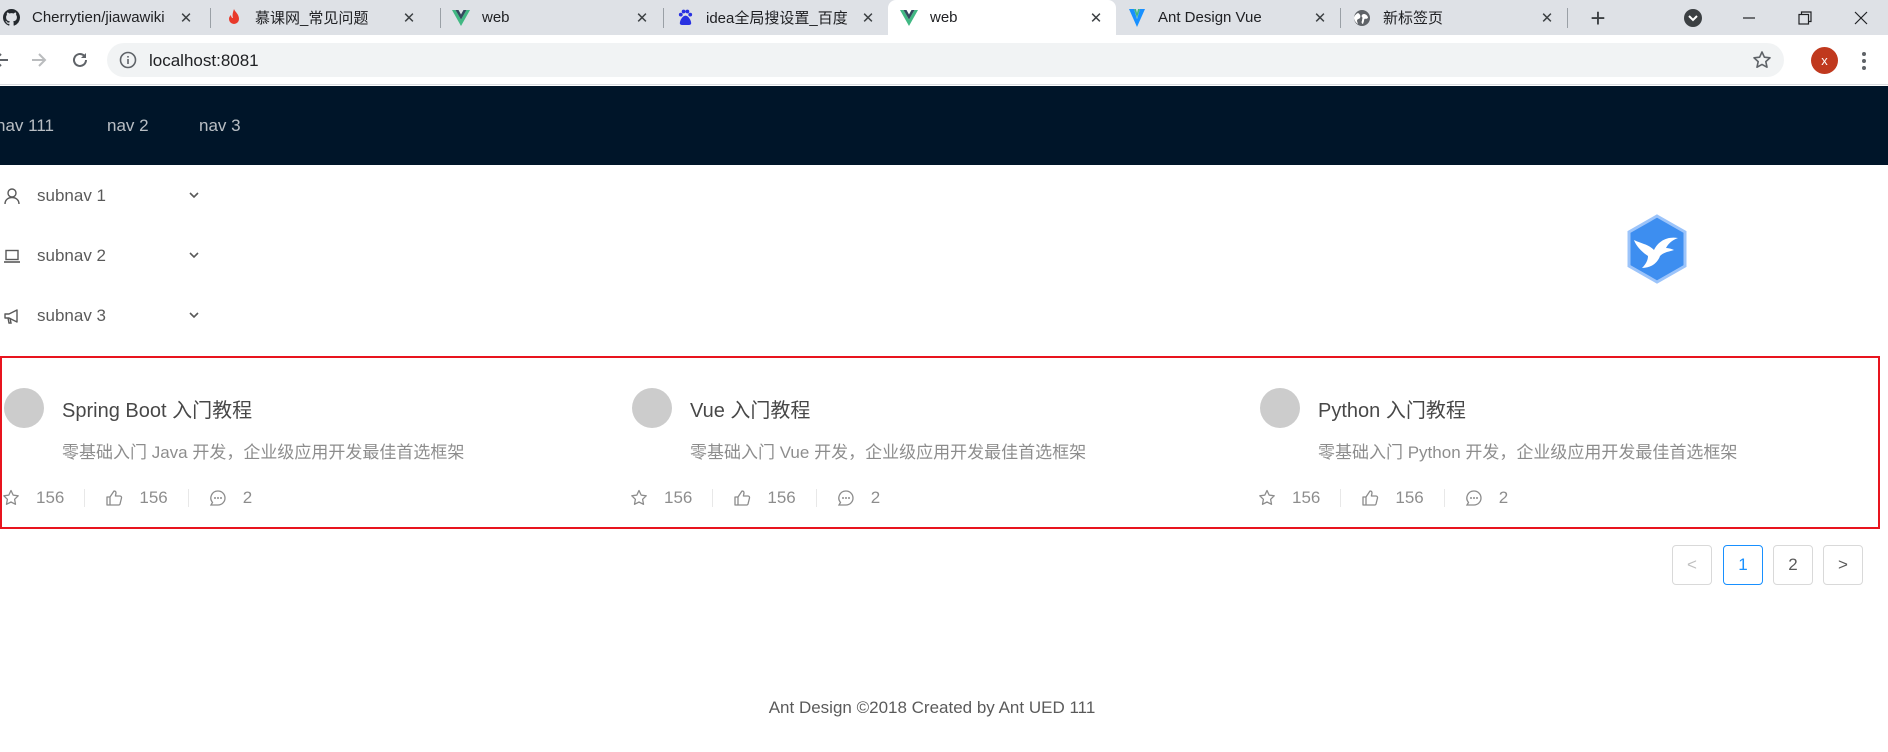 The height and width of the screenshot is (752, 1888). I want to click on pagination-prev-button: <, so click(1692, 565).